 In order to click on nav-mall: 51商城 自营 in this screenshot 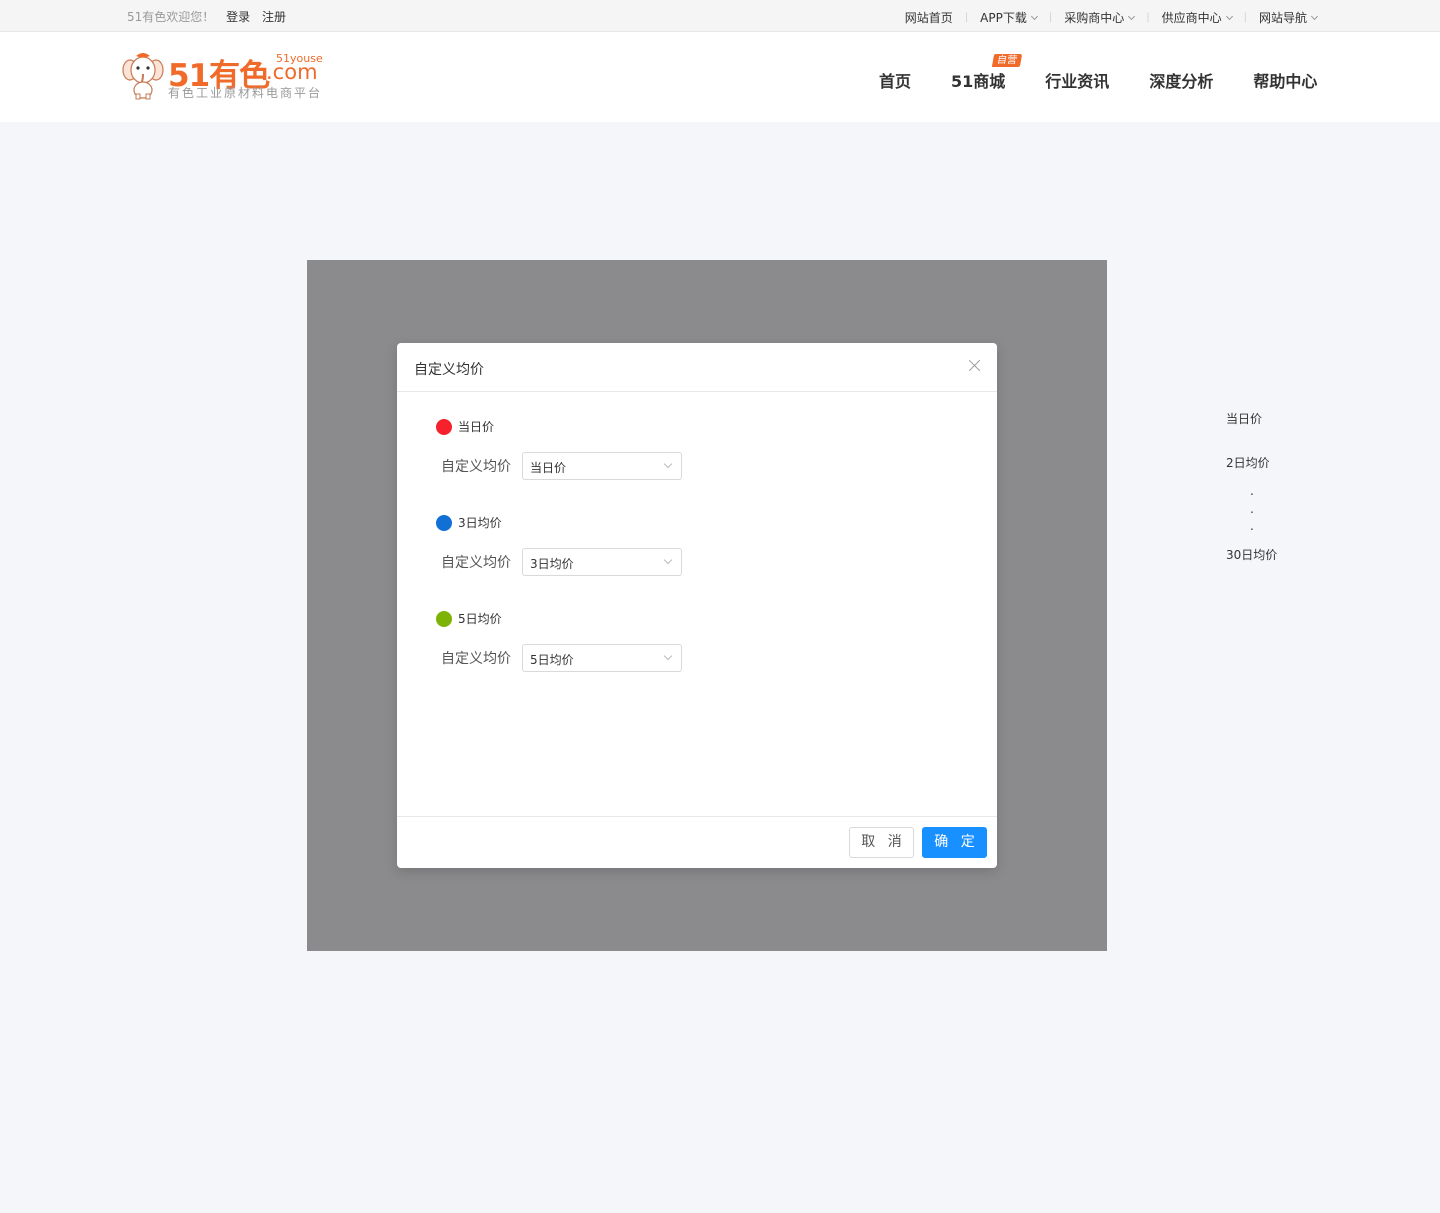, I will do `click(987, 73)`.